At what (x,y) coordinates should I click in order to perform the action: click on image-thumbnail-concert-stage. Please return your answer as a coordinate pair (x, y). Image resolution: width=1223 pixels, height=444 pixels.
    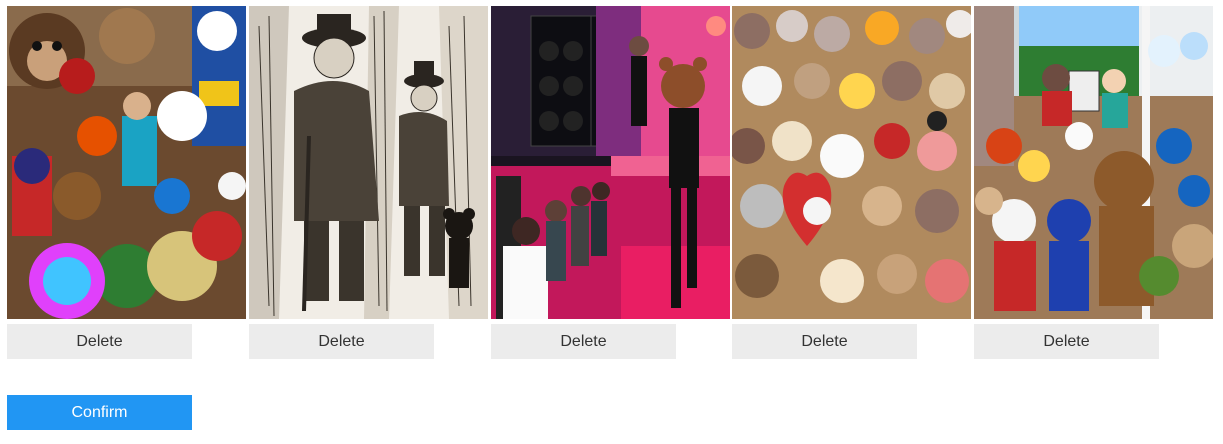
    Looking at the image, I should click on (610, 162).